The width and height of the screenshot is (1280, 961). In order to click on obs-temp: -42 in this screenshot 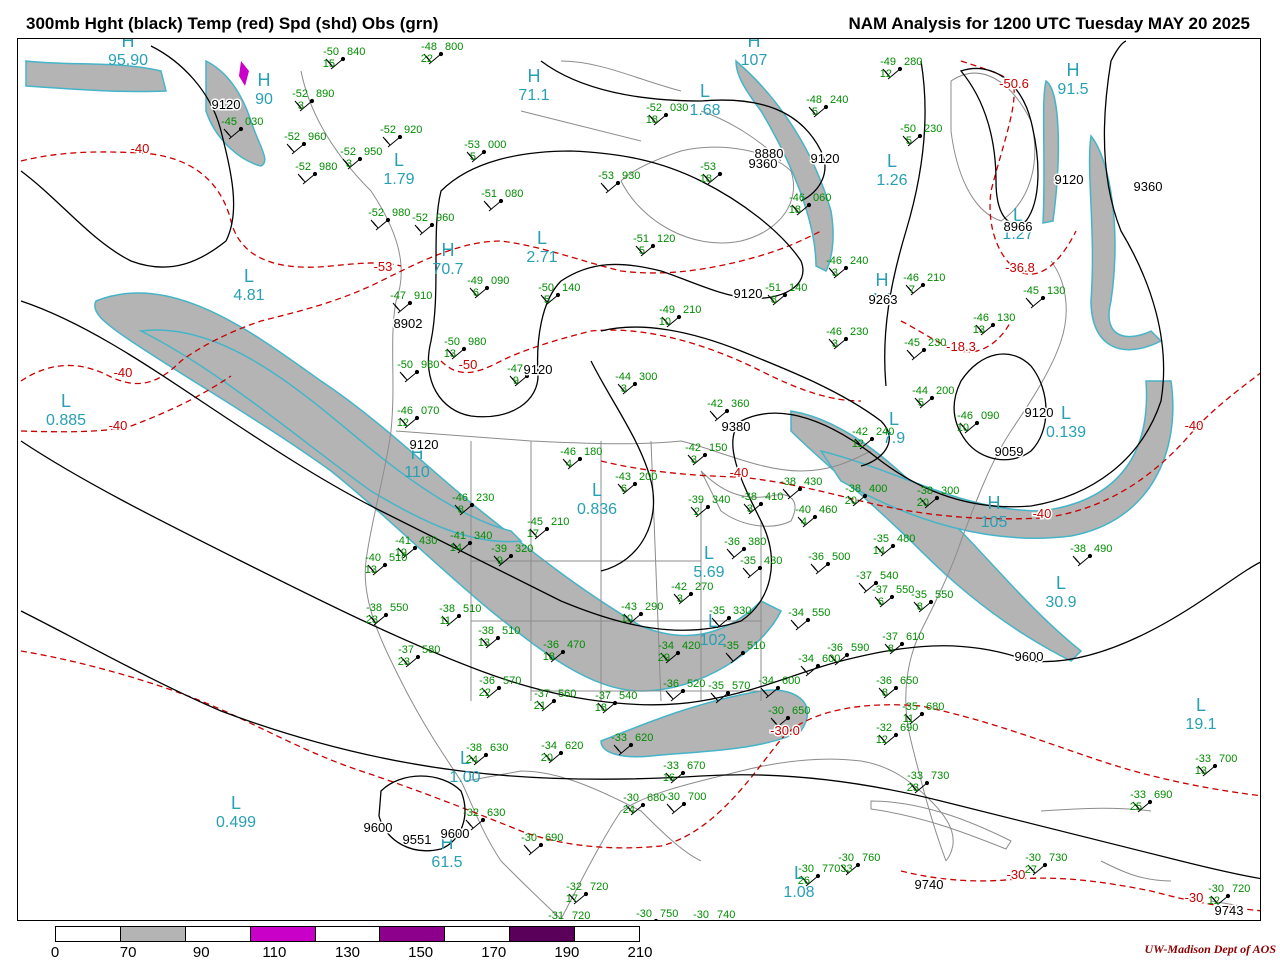, I will do `click(715, 404)`.